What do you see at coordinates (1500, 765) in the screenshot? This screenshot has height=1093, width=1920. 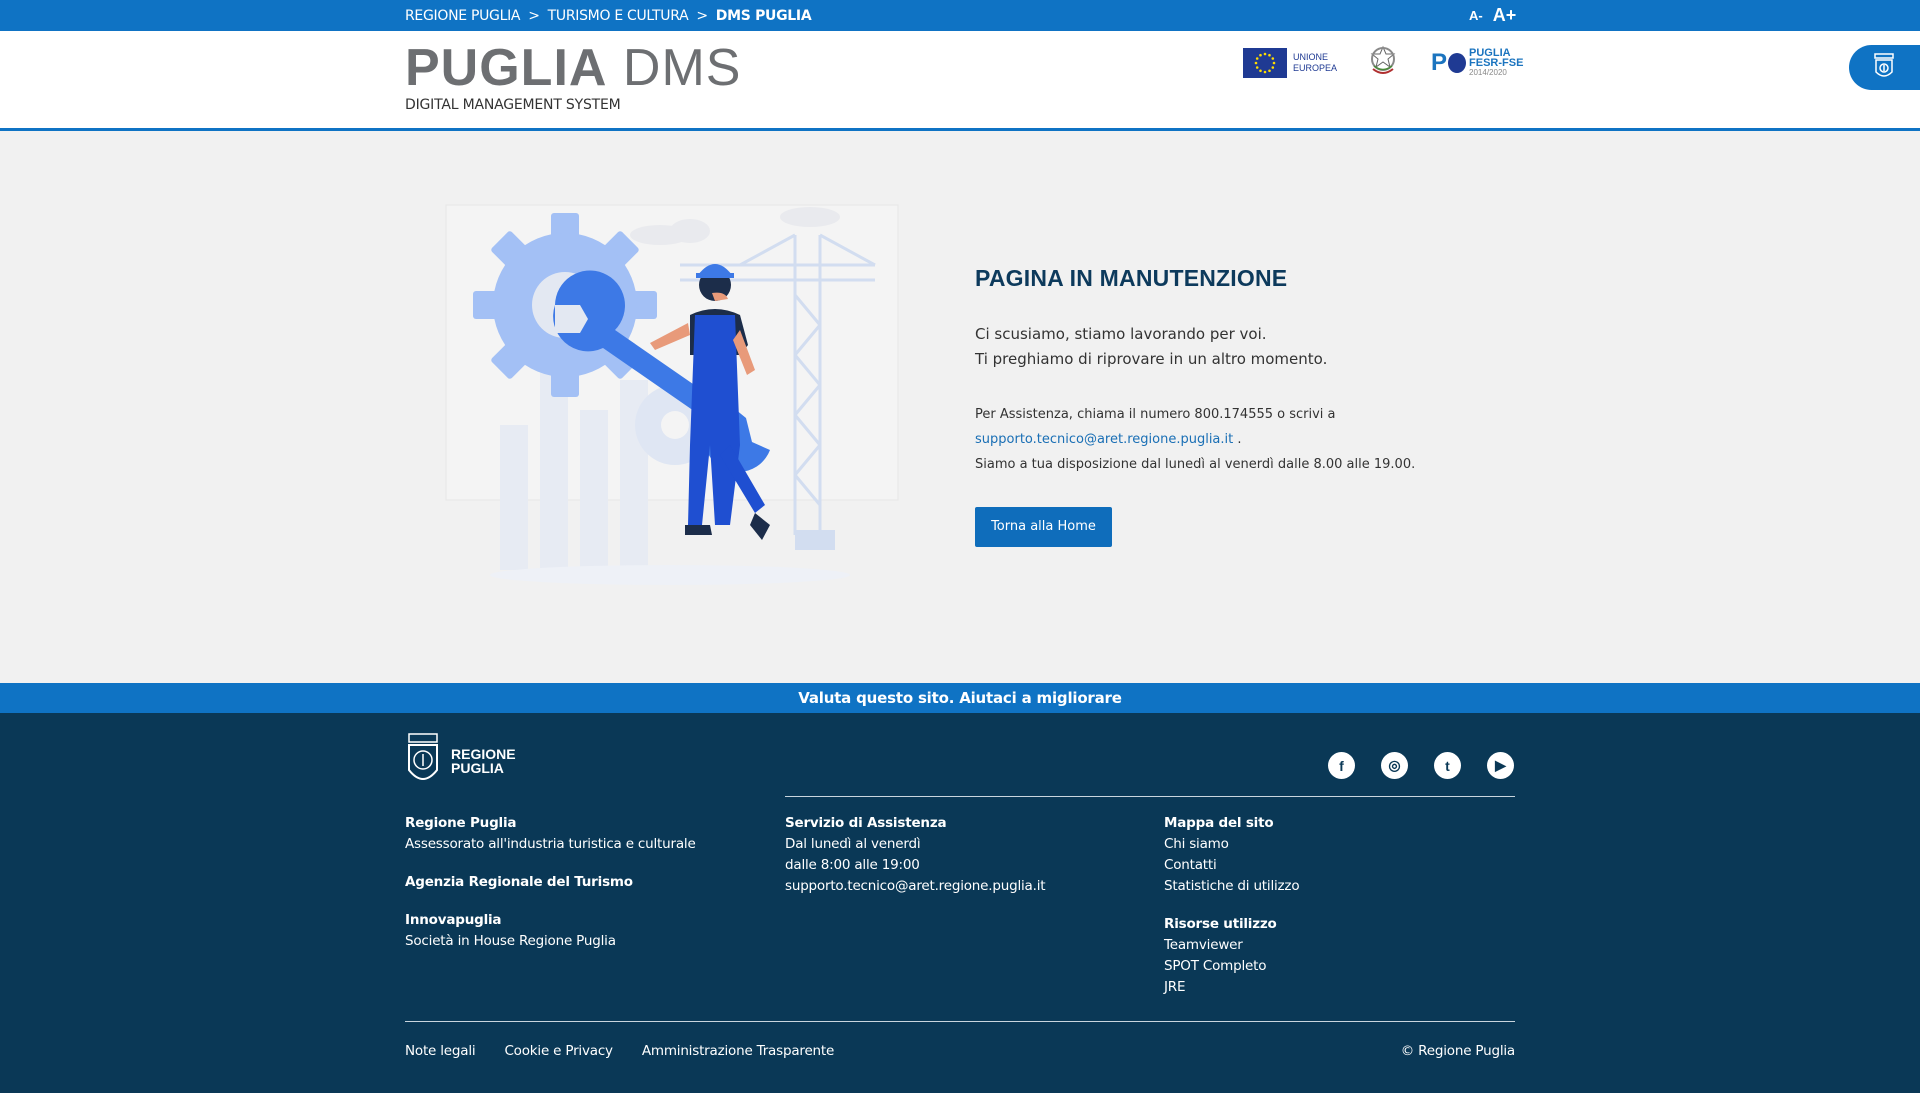 I see `youtube-icon: ▶` at bounding box center [1500, 765].